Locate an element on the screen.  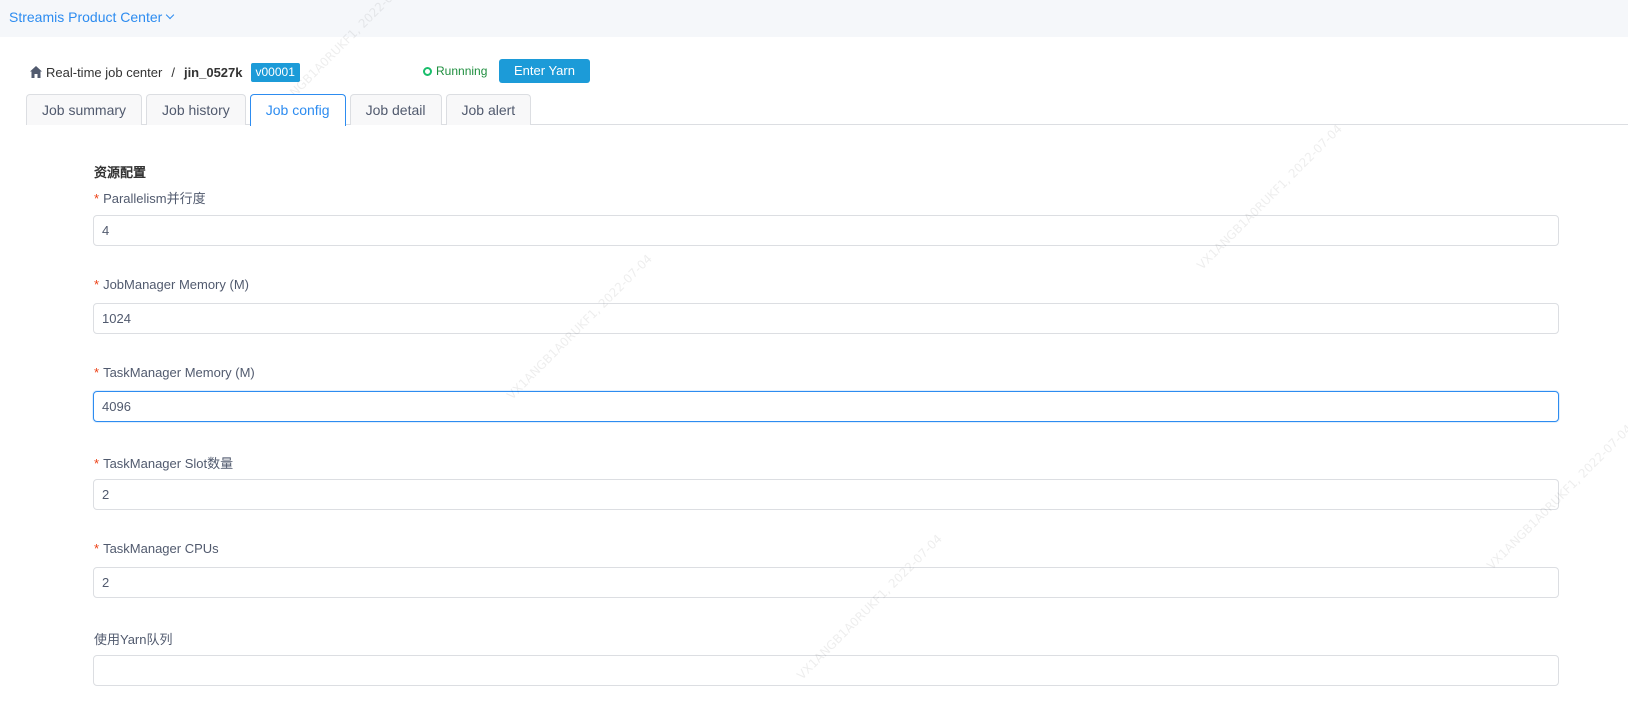
parallelism-label: * Parallelism并行度 is located at coordinates (150, 198).